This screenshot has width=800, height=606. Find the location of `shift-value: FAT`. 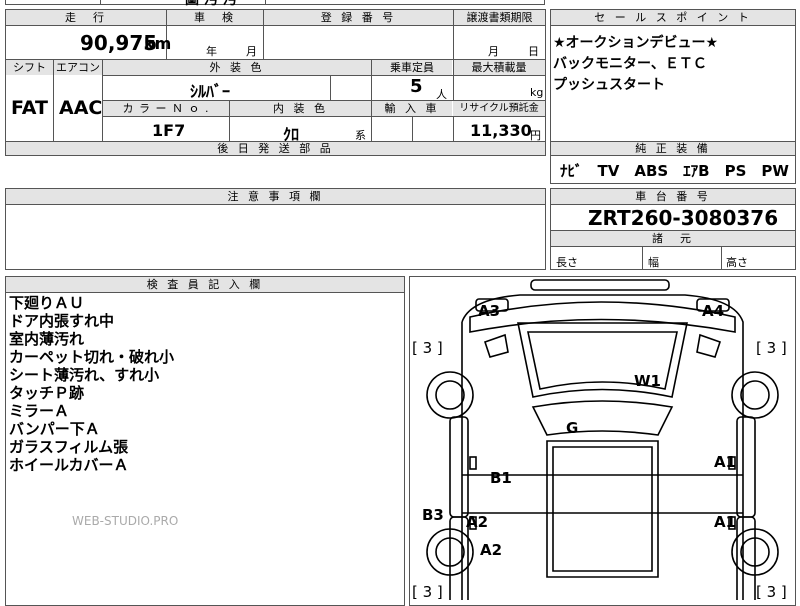

shift-value: FAT is located at coordinates (29, 108).